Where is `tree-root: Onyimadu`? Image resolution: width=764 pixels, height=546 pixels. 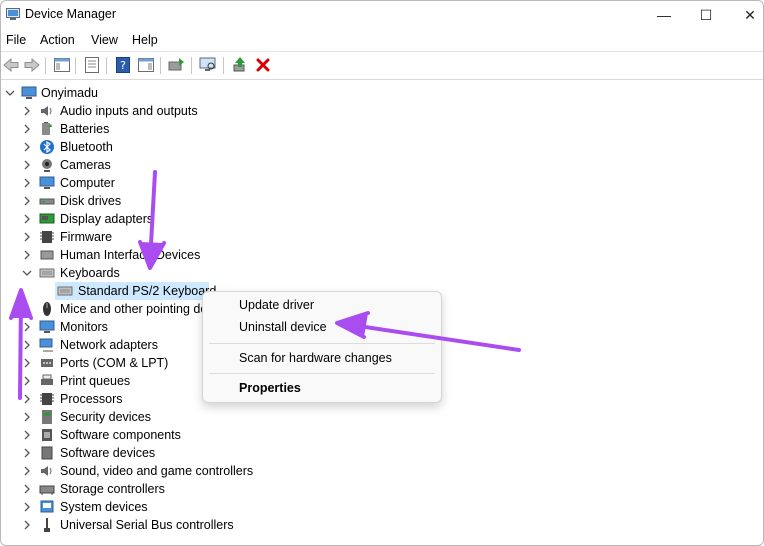 tree-root: Onyimadu is located at coordinates (201, 93).